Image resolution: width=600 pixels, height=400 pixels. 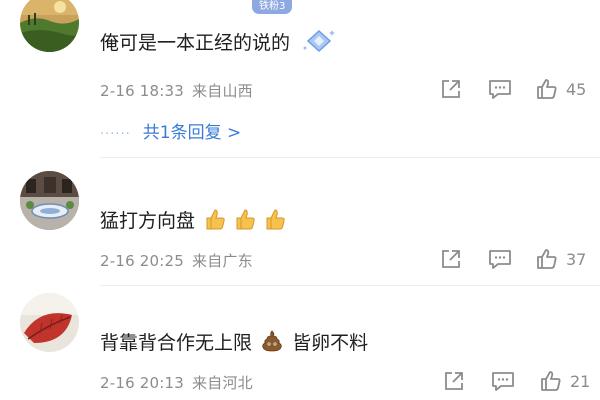 I want to click on poop-emoji-icon, so click(x=272, y=343).